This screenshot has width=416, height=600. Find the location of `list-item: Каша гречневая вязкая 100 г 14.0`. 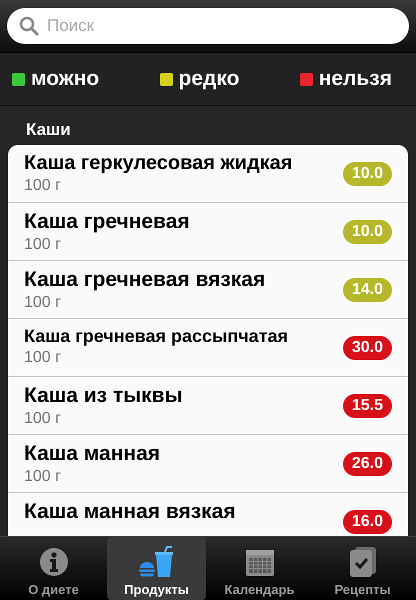

list-item: Каша гречневая вязкая 100 г 14.0 is located at coordinates (208, 290).